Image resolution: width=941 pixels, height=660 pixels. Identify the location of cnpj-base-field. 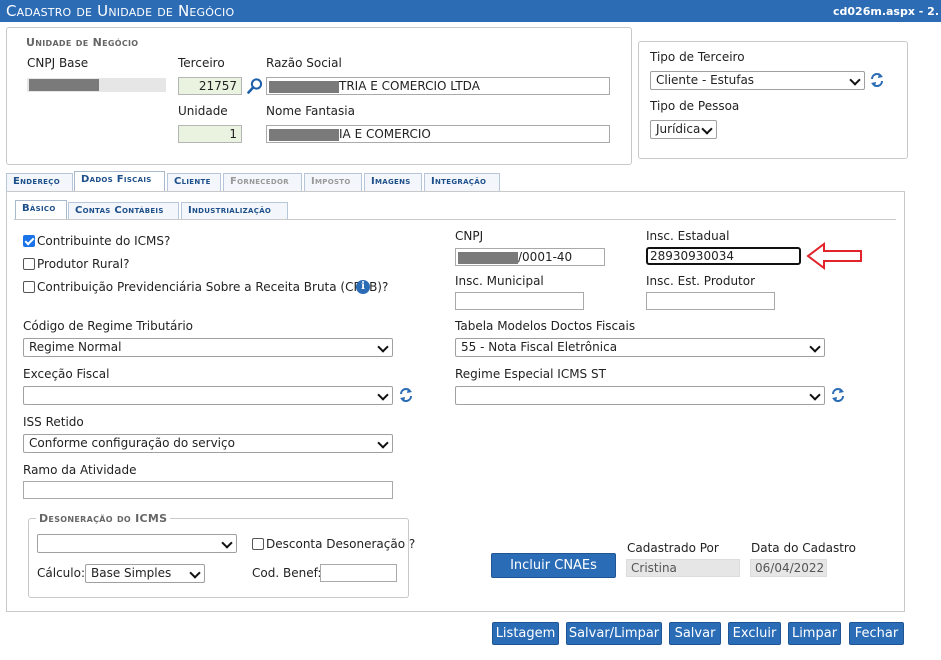
(96, 85).